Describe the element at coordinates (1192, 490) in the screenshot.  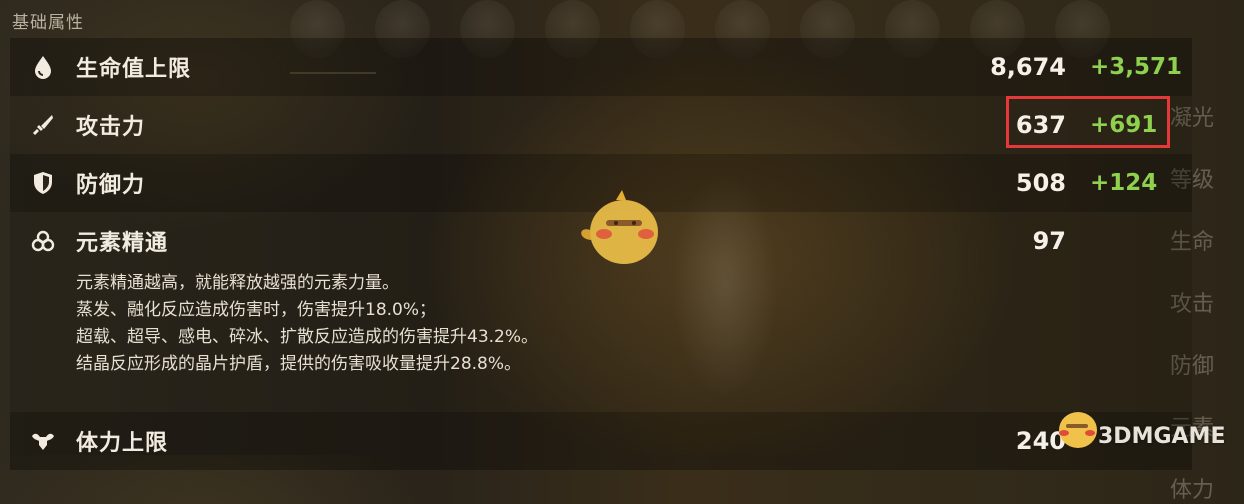
I see `side-text: 体力` at that location.